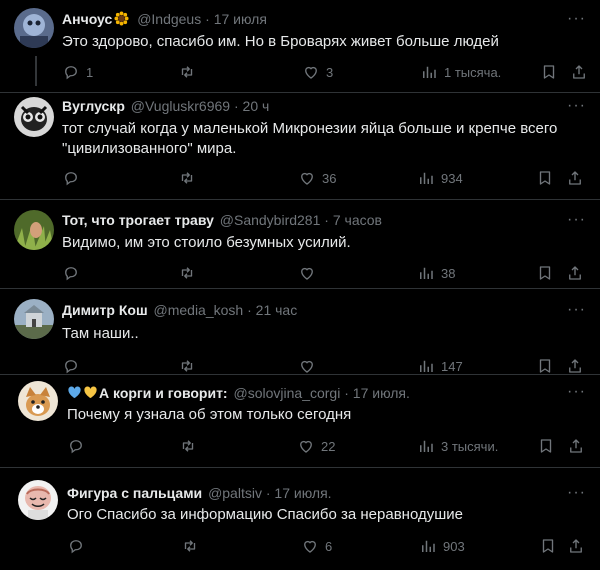 This screenshot has height=570, width=600. I want to click on display-name: Димитр Кош, so click(105, 310).